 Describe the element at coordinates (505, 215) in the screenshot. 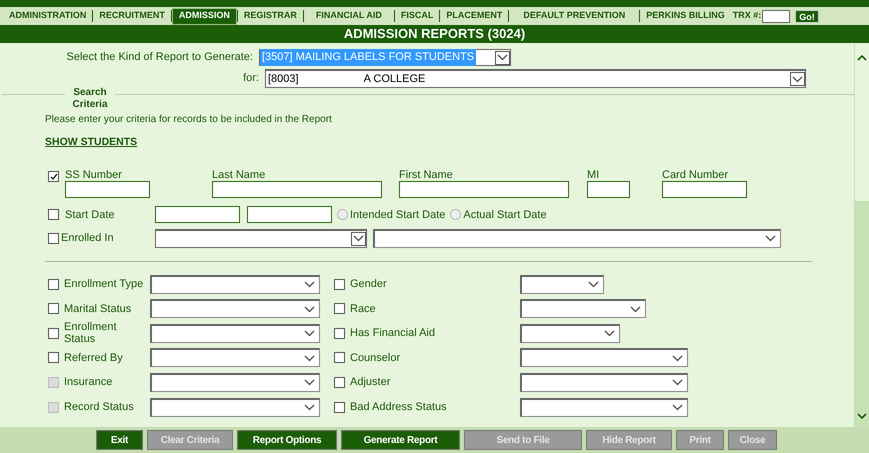

I see `radio-label: Actual Start Date` at that location.